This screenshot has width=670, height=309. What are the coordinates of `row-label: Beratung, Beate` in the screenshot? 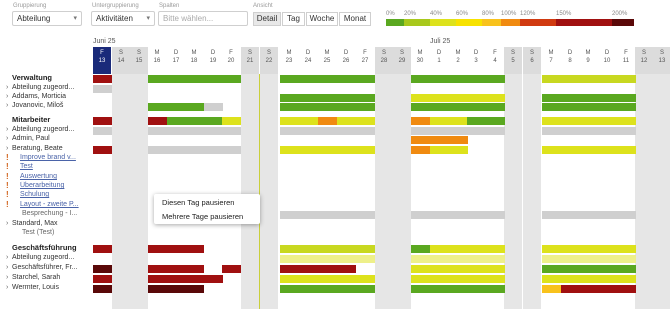 It's located at (48, 148).